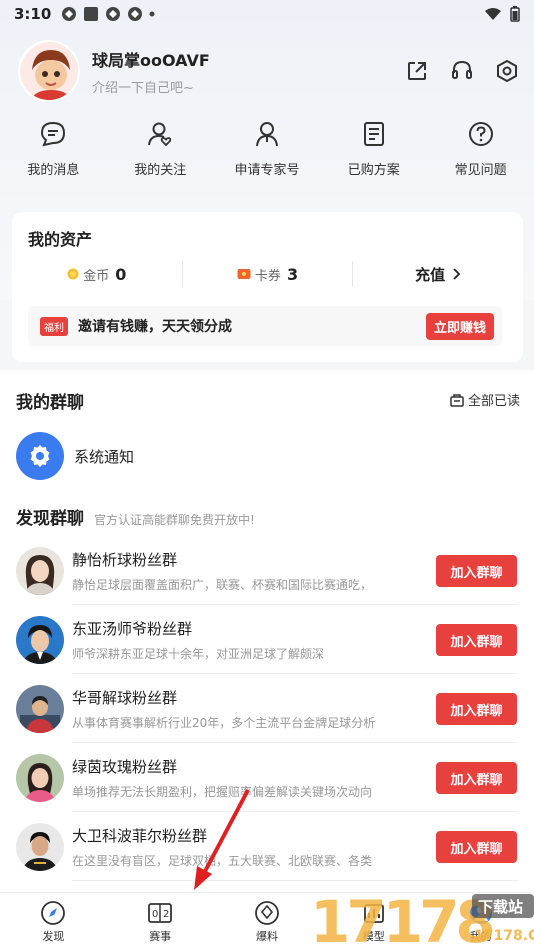 The height and width of the screenshot is (950, 534). I want to click on list-item: 东亚汤师爷粉丝群 师爷深耕东亚足球十余年，对亚洲足球了解颇深 加入群聊, so click(267, 639).